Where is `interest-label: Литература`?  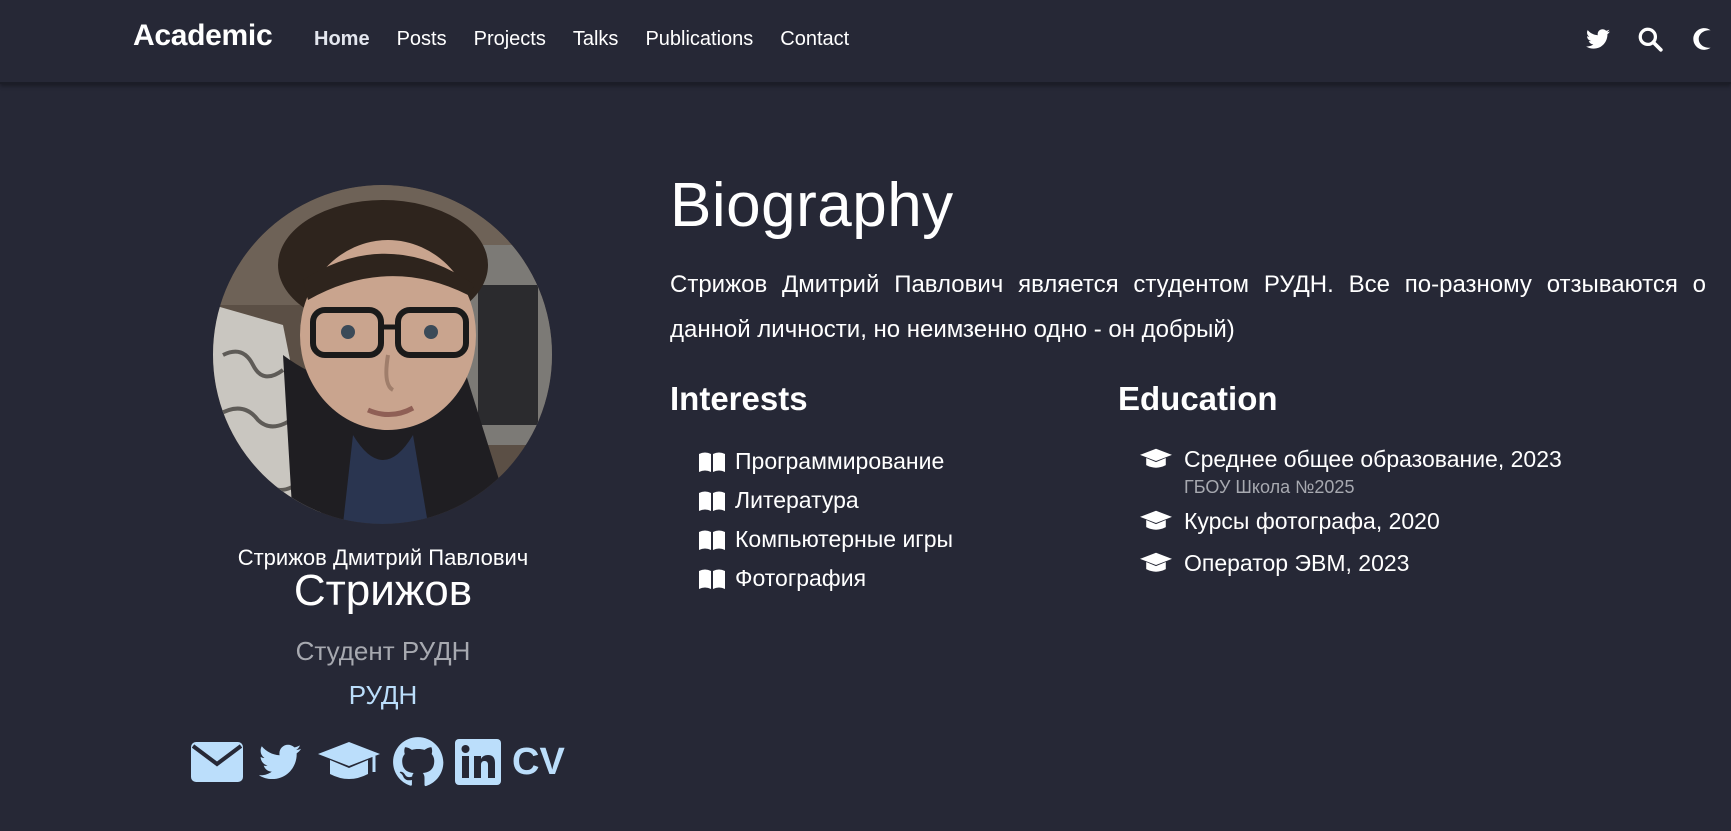 interest-label: Литература is located at coordinates (797, 500).